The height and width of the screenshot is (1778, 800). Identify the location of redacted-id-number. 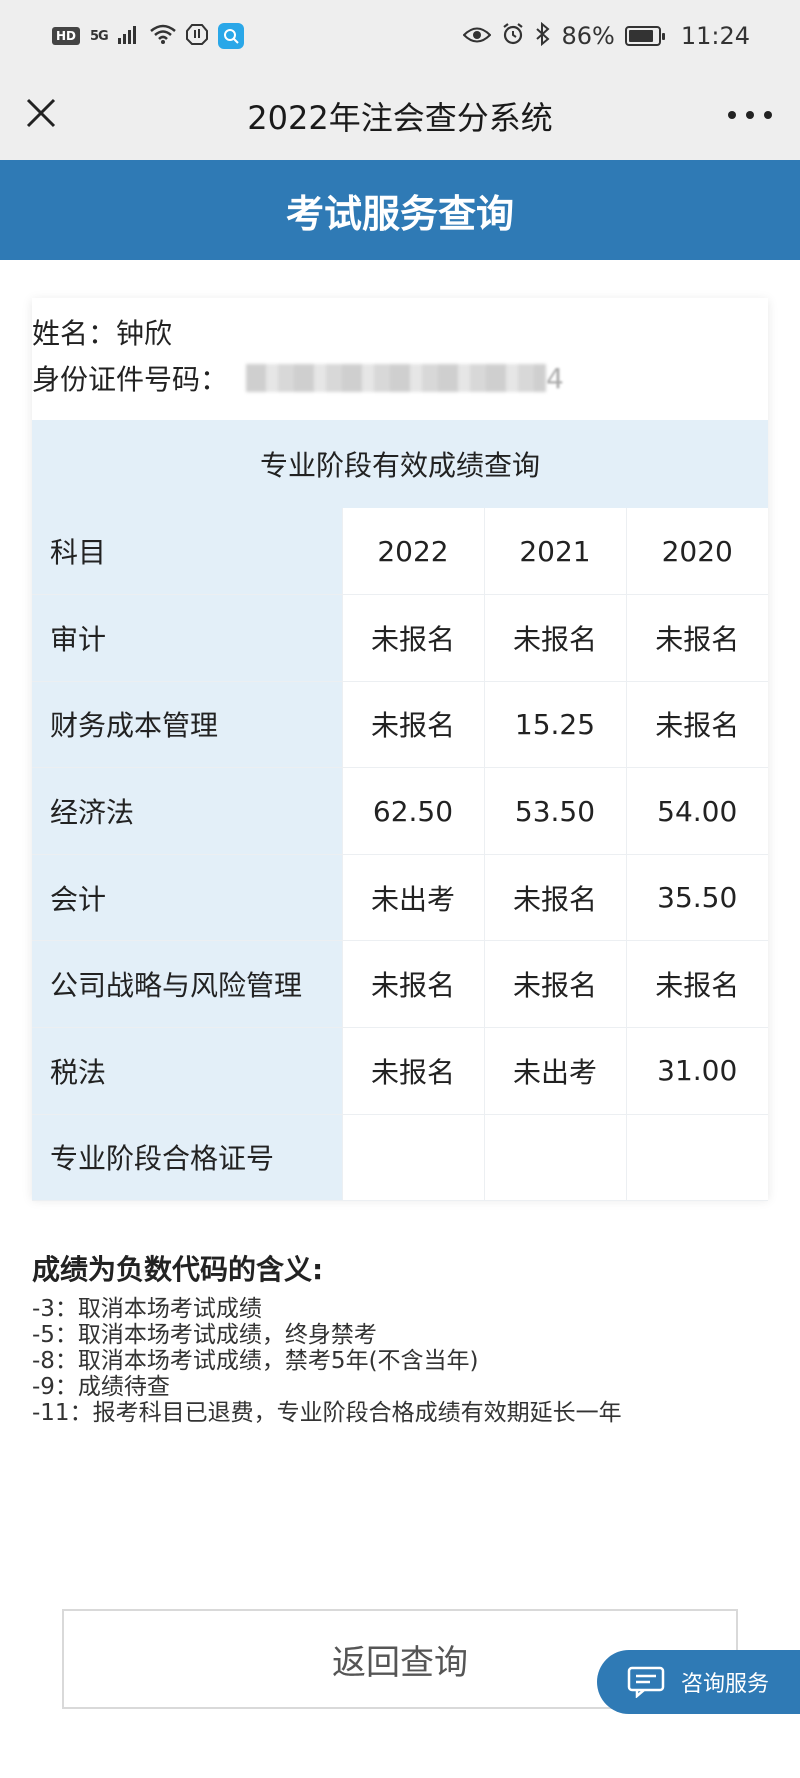
(396, 378).